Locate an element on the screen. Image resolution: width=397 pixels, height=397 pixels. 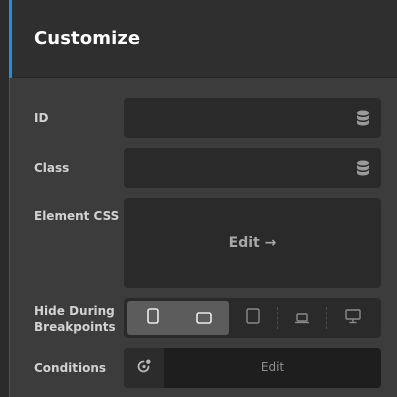
hide-breakpoints-label: Hide During Breakpoints is located at coordinates (75, 319).